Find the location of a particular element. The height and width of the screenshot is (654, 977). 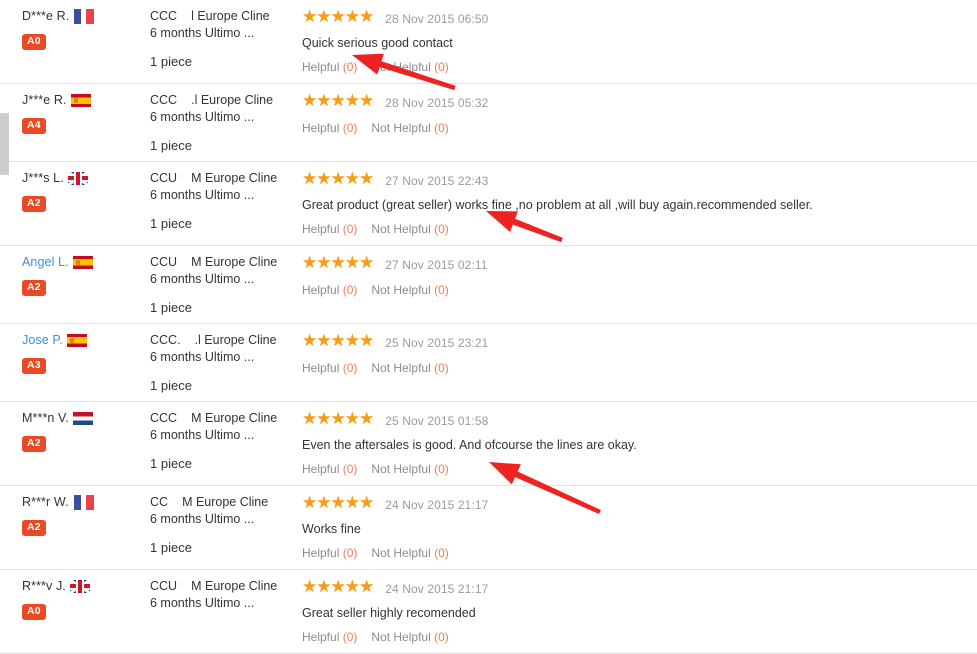

scrollbar-fragment is located at coordinates (4, 144).